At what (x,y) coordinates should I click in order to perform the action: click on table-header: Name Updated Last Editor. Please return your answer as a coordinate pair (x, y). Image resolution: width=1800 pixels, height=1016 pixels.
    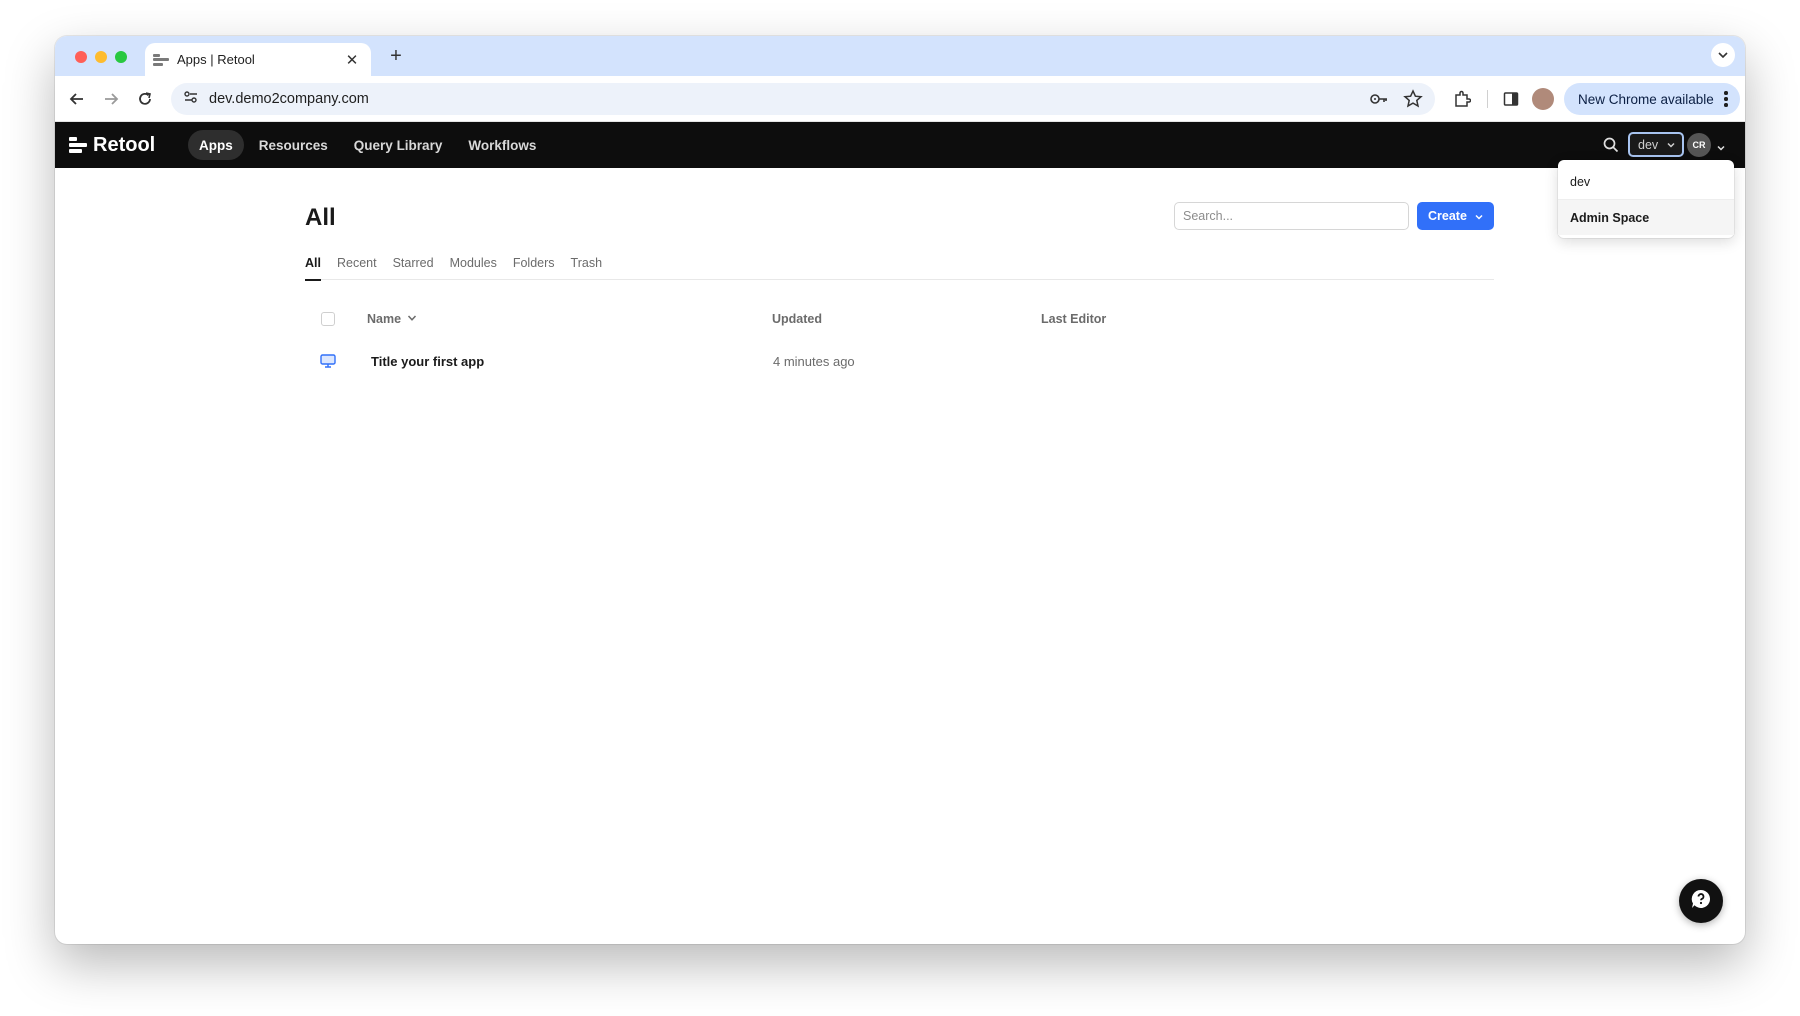
    Looking at the image, I should click on (899, 320).